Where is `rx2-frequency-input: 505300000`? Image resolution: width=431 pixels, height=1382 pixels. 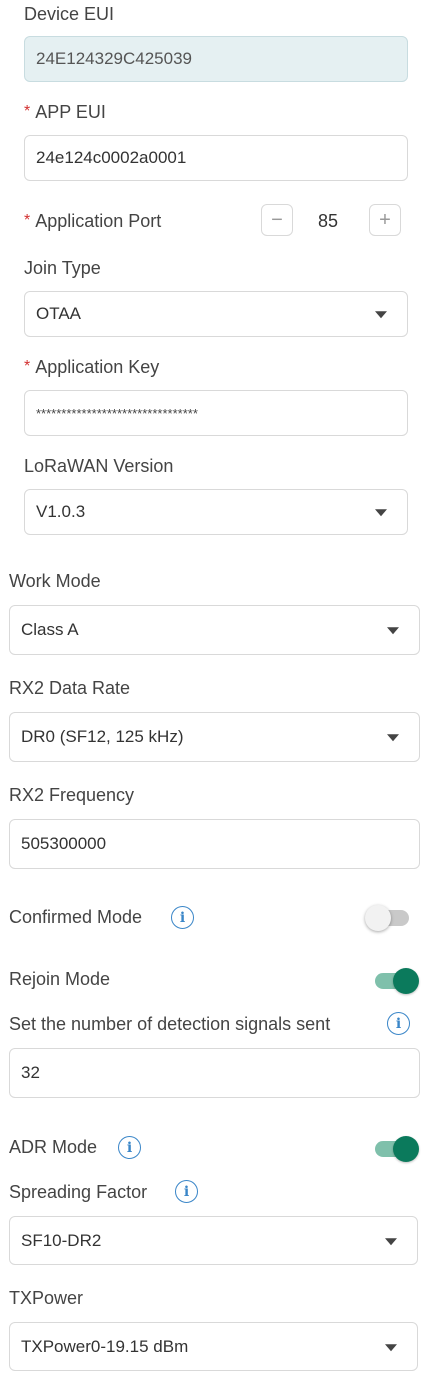
rx2-frequency-input: 505300000 is located at coordinates (214, 844).